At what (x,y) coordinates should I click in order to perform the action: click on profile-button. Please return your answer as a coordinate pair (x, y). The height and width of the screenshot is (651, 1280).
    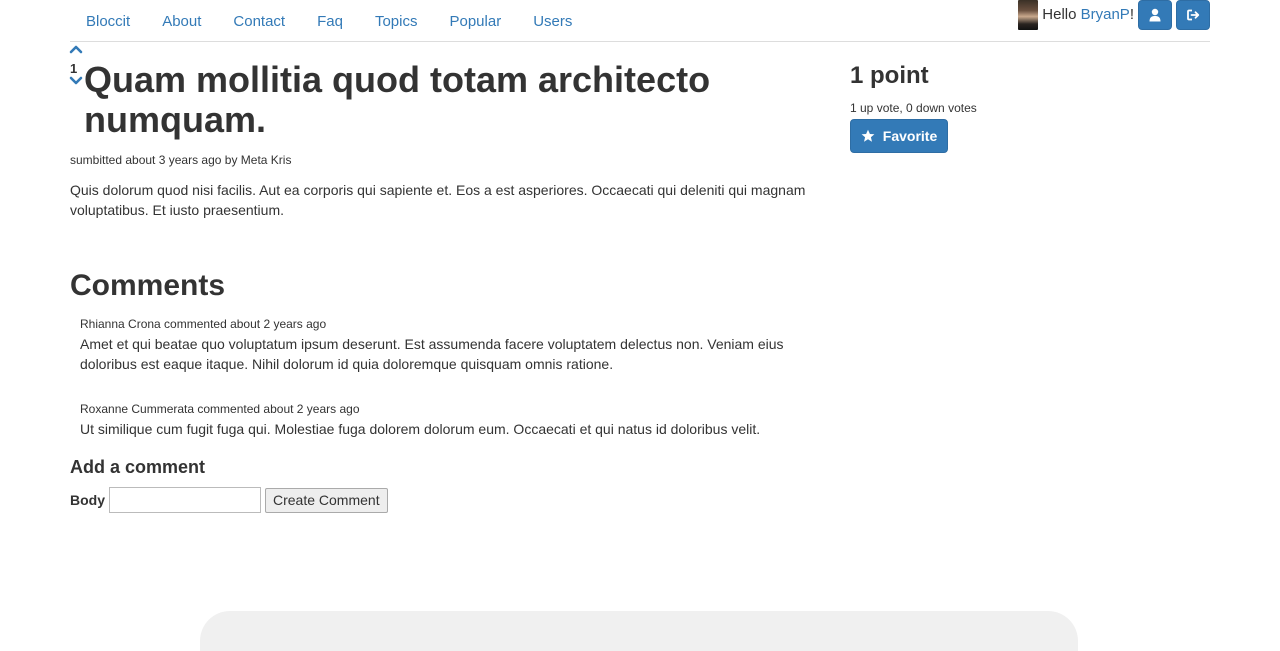
    Looking at the image, I should click on (1155, 15).